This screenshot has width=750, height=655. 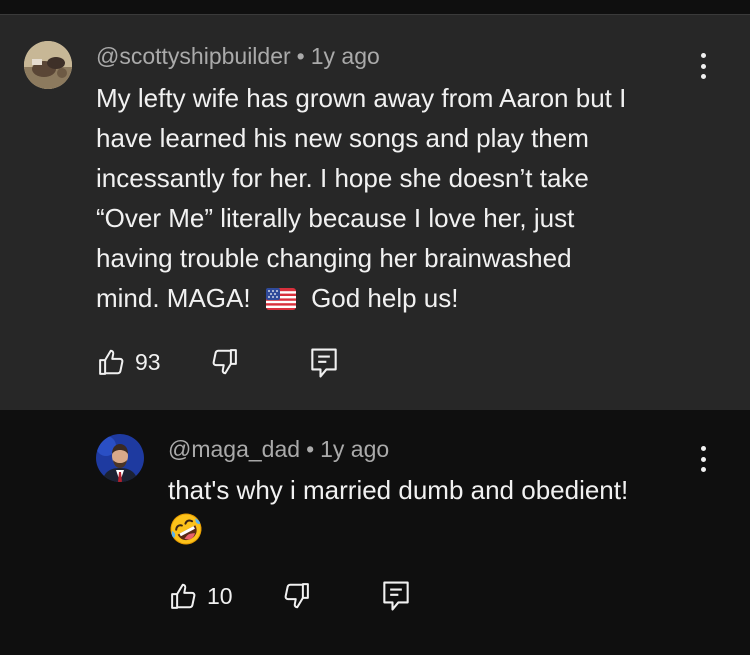 I want to click on reply-meta: @maga_dad • 1y ago, so click(x=278, y=449).